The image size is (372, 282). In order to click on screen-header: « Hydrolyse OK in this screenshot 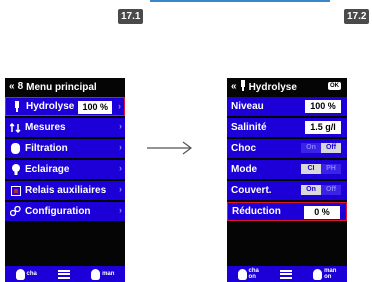, I will do `click(287, 87)`.